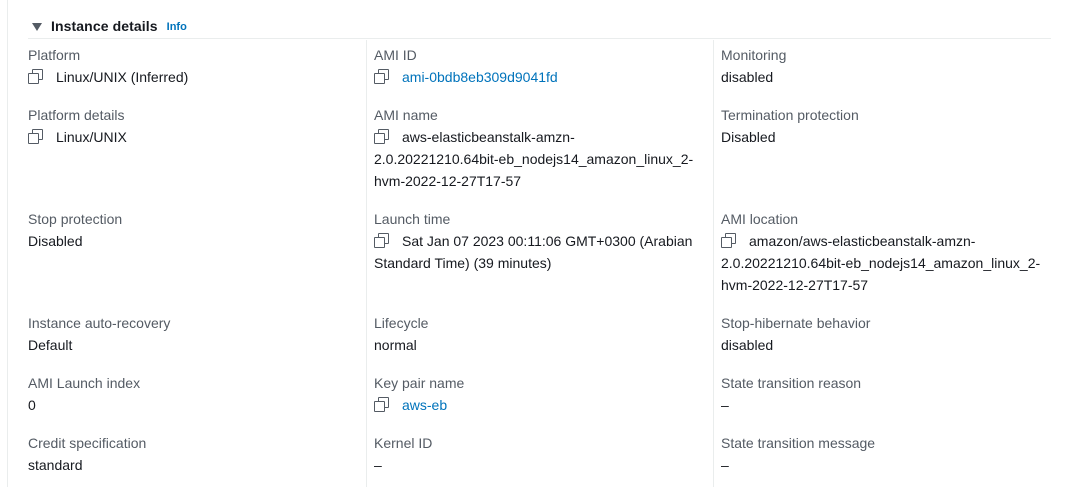 This screenshot has height=487, width=1071. What do you see at coordinates (406, 115) in the screenshot?
I see `field-label: AMI name` at bounding box center [406, 115].